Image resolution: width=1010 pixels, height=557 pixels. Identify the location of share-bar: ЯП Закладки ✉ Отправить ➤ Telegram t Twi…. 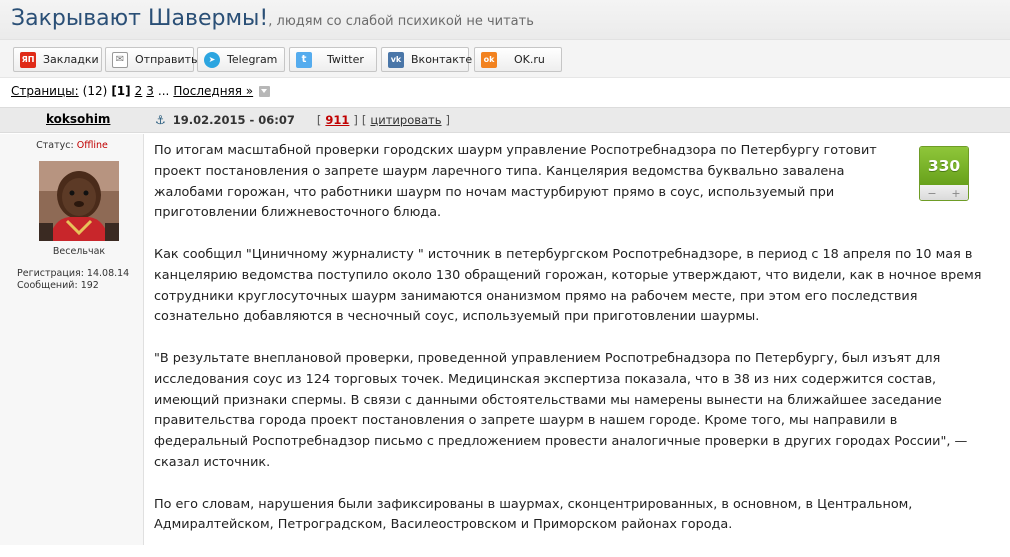
(505, 59).